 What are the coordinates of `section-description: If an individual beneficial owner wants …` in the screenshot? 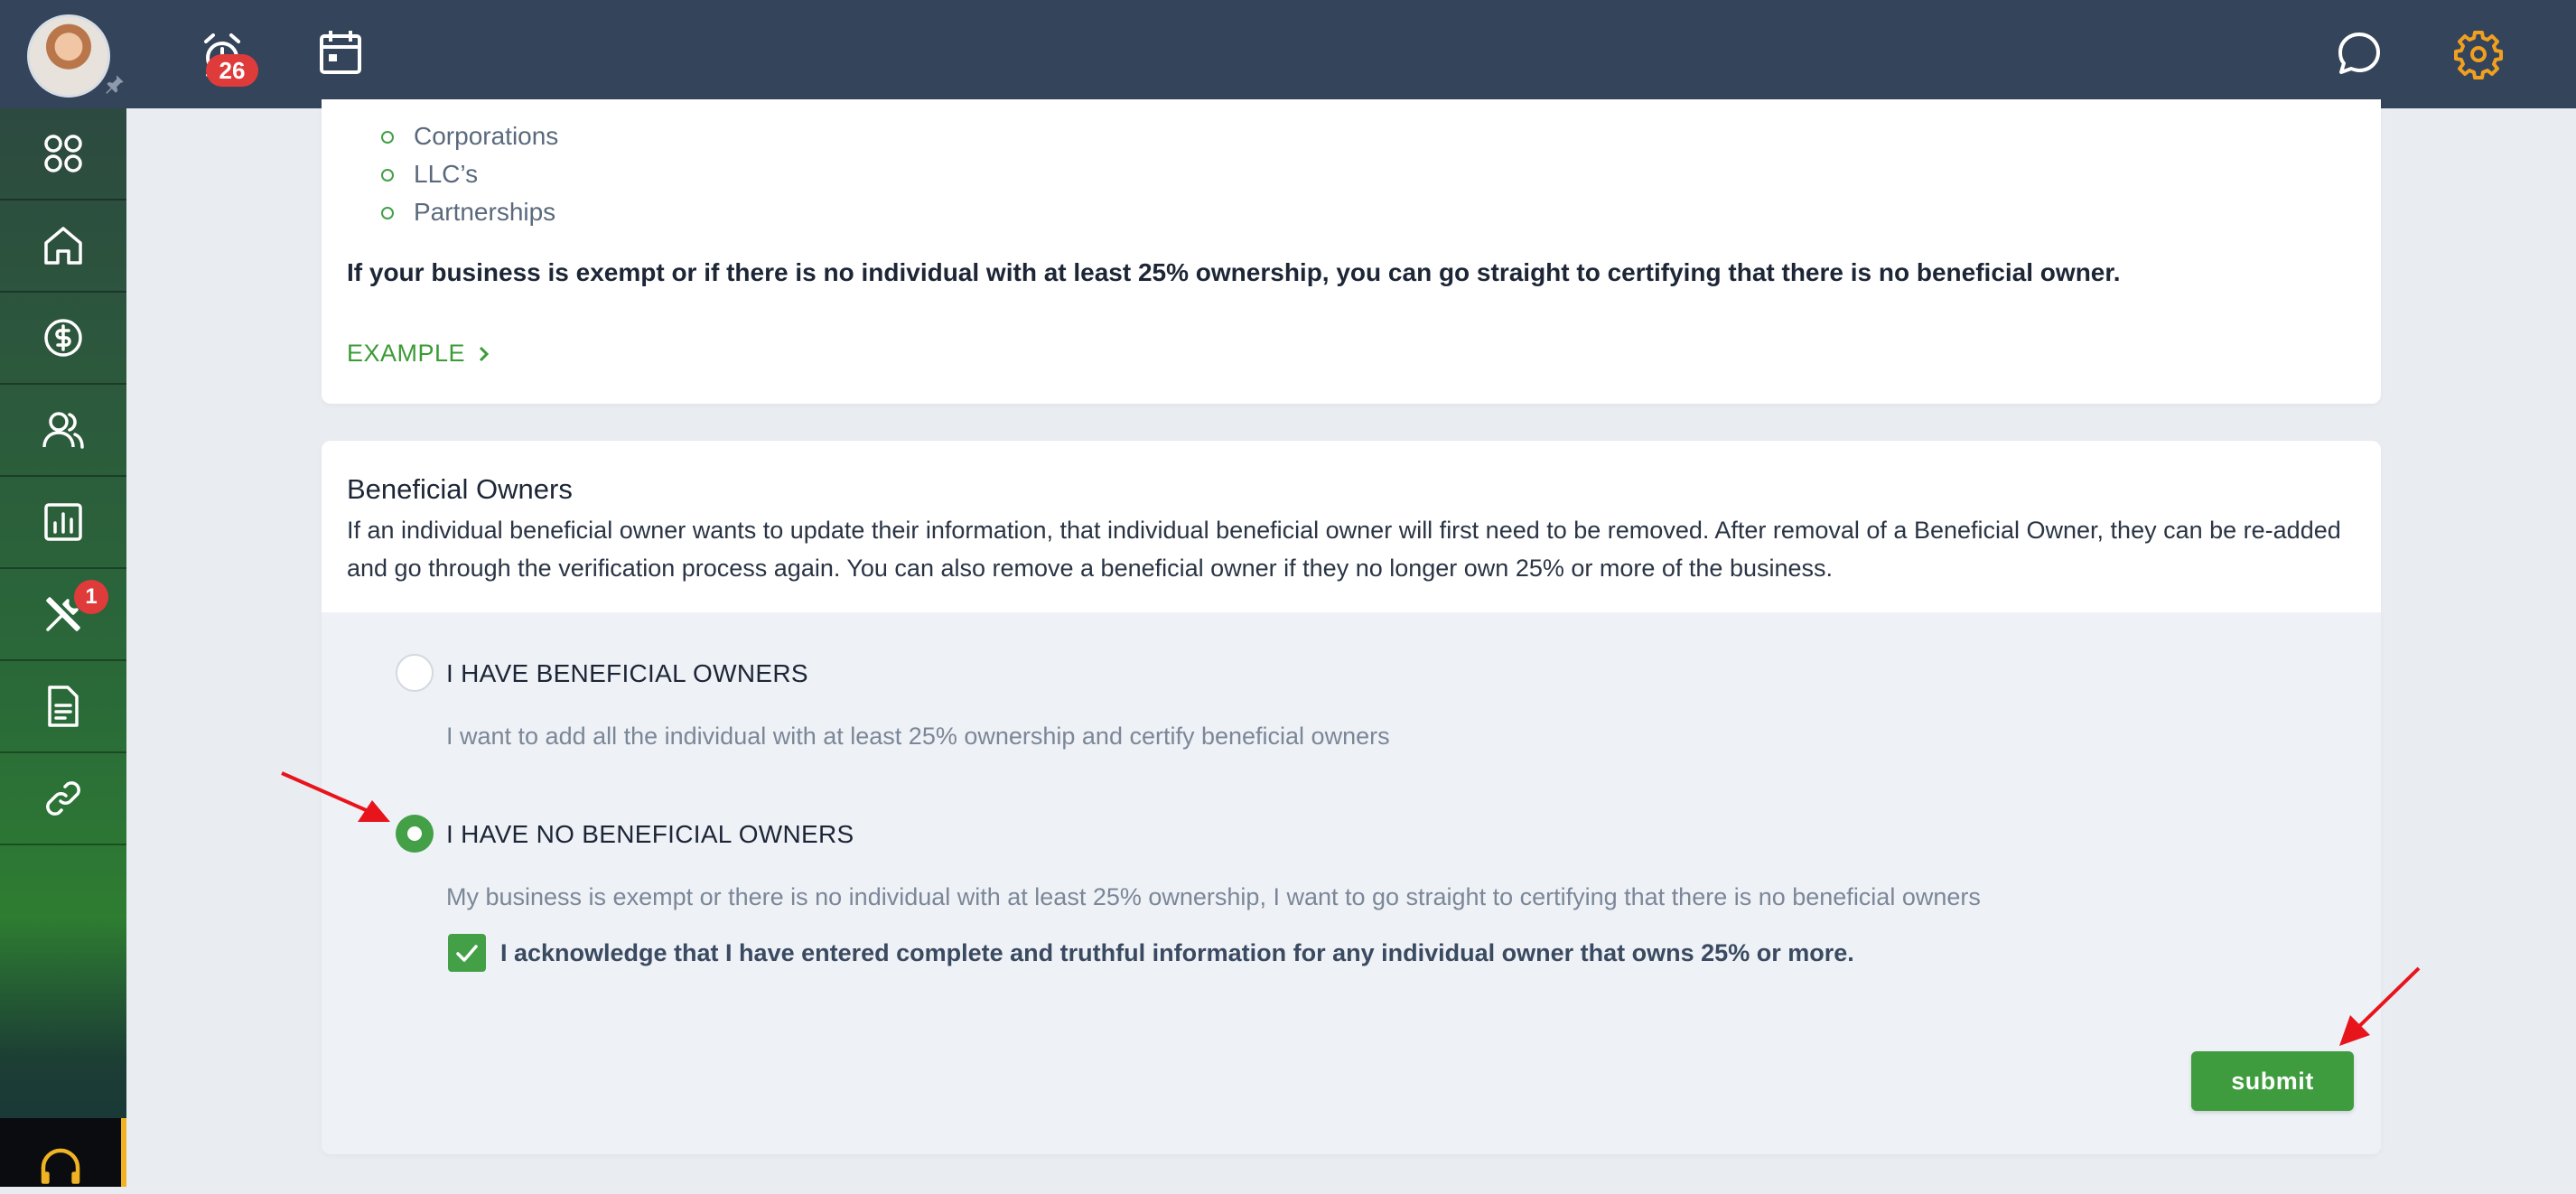 It's located at (1344, 549).